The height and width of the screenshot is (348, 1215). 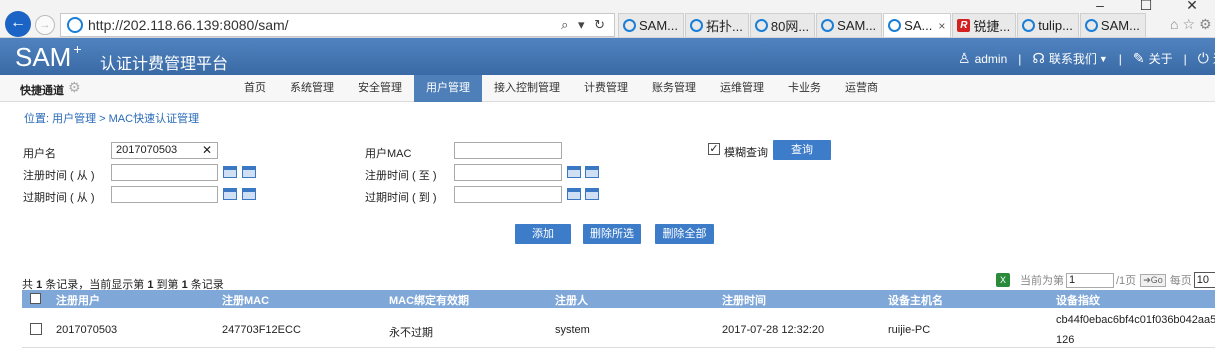 What do you see at coordinates (915, 300) in the screenshot?
I see `column-header: 设备主机名` at bounding box center [915, 300].